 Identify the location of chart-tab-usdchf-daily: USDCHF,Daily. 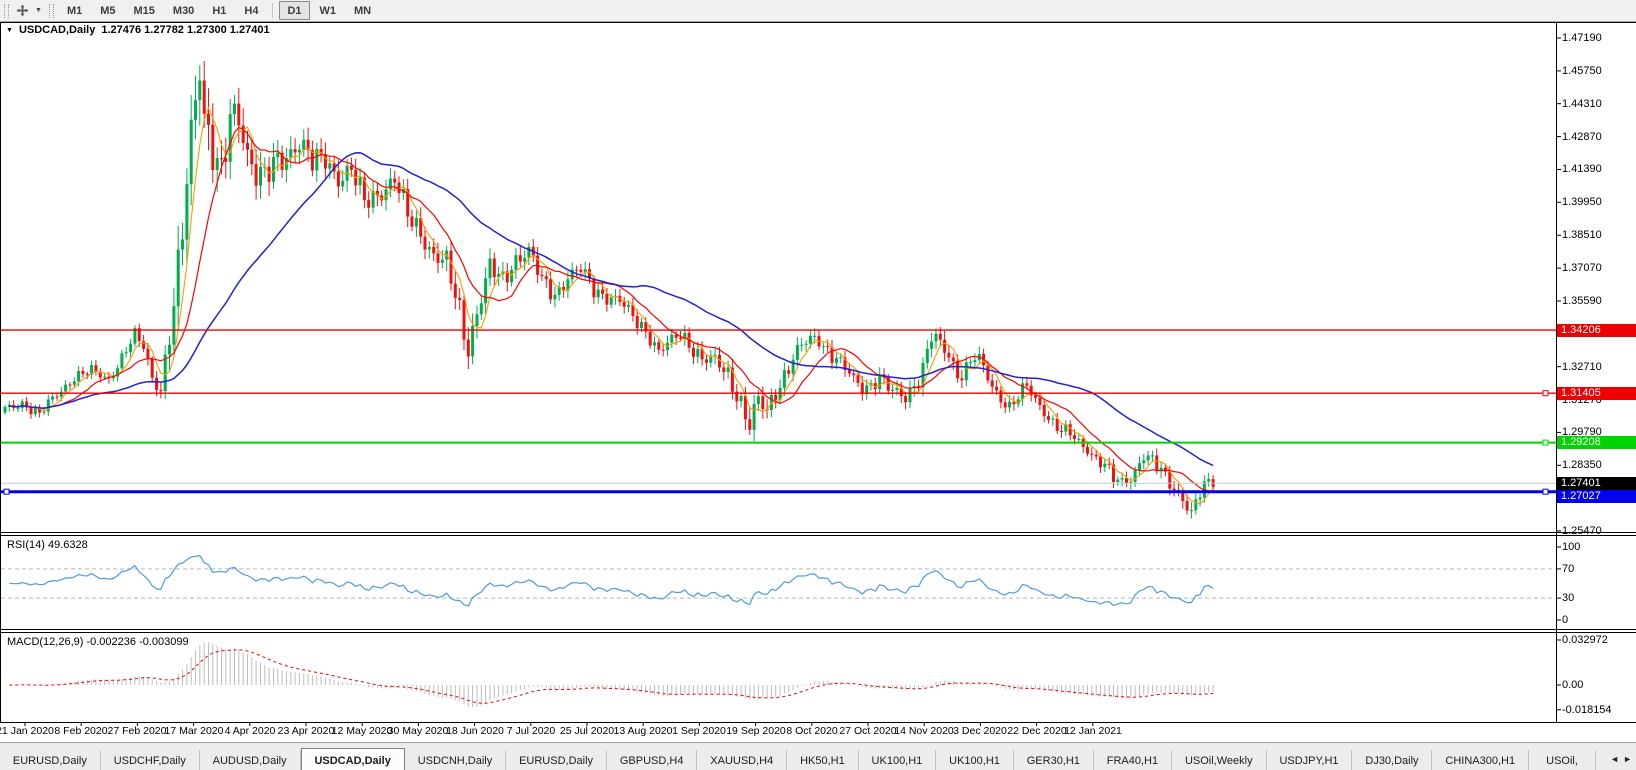
(150, 760).